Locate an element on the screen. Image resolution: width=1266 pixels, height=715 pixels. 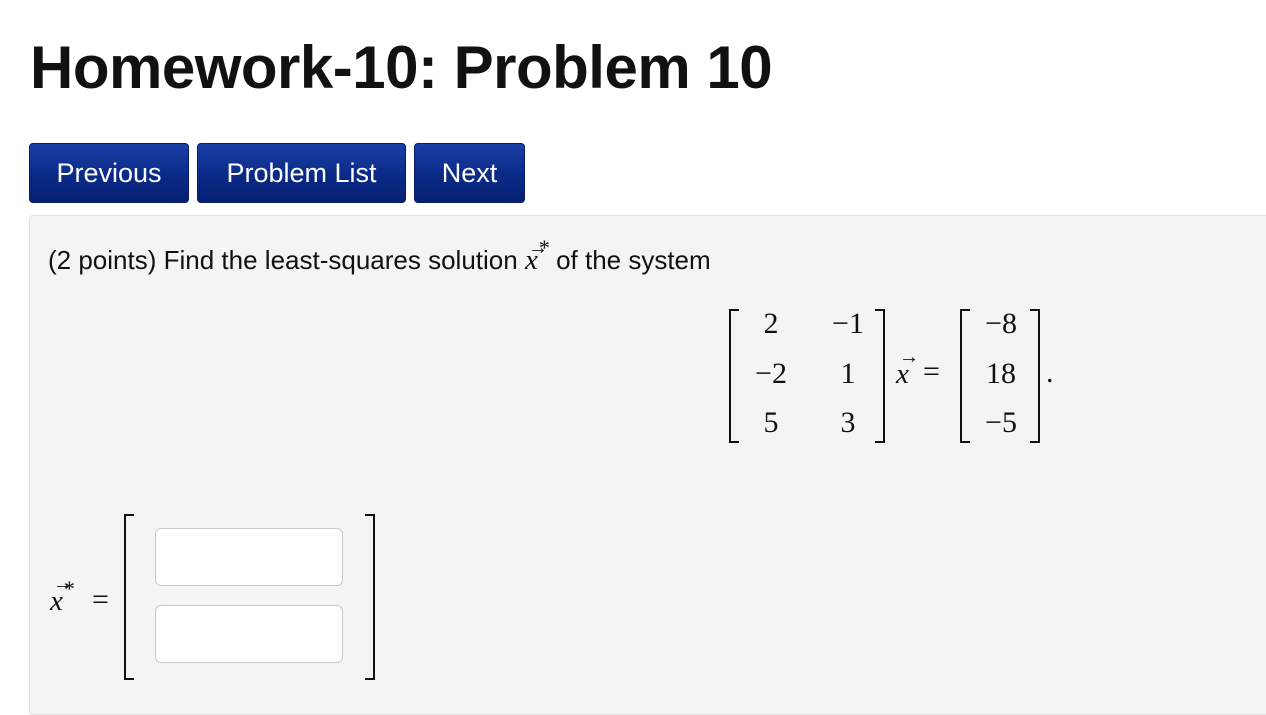
matrix-cell: −1 is located at coordinates (848, 323).